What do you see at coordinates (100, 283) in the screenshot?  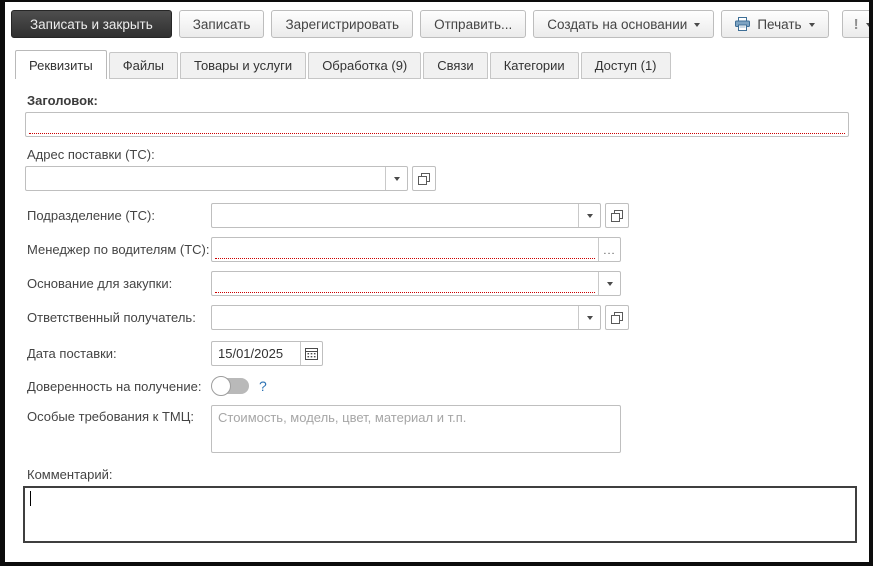 I see `purchase-reason-label: Основание для закупки:` at bounding box center [100, 283].